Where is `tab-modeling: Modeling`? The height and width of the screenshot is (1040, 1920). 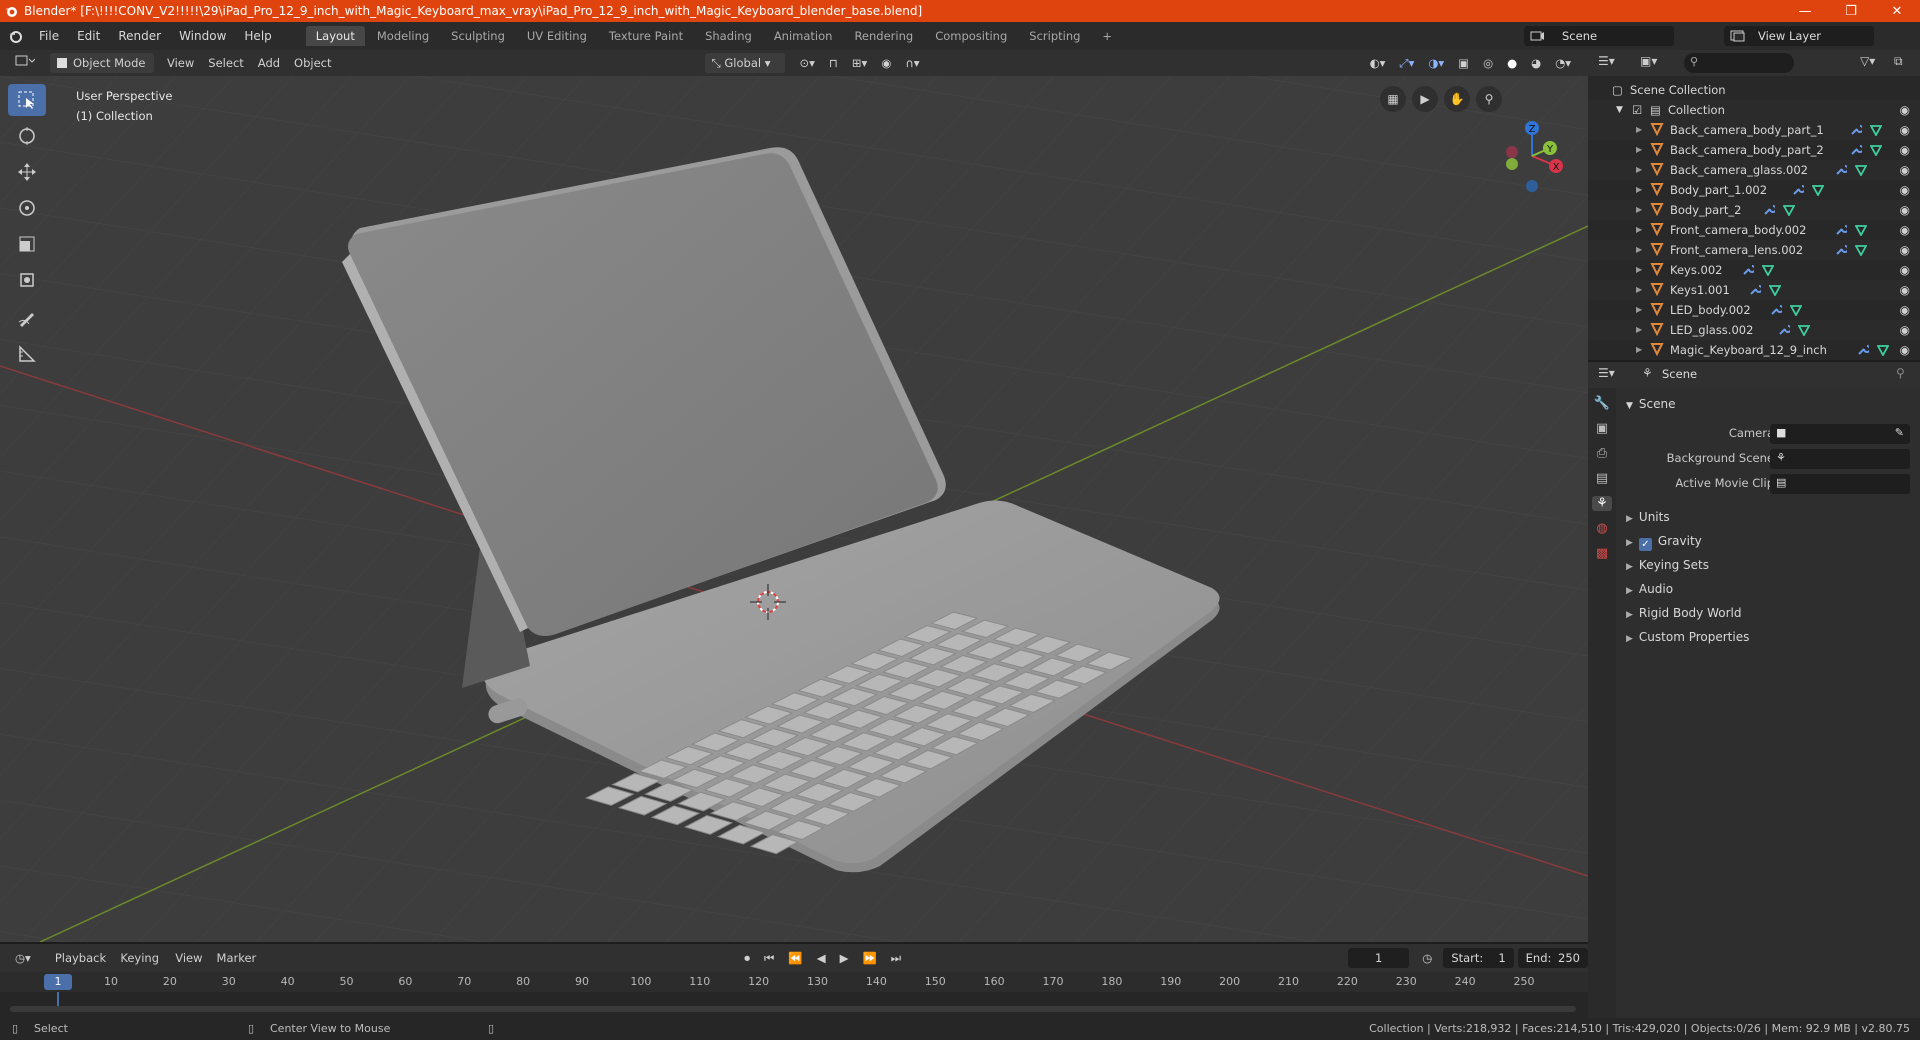
tab-modeling: Modeling is located at coordinates (403, 36).